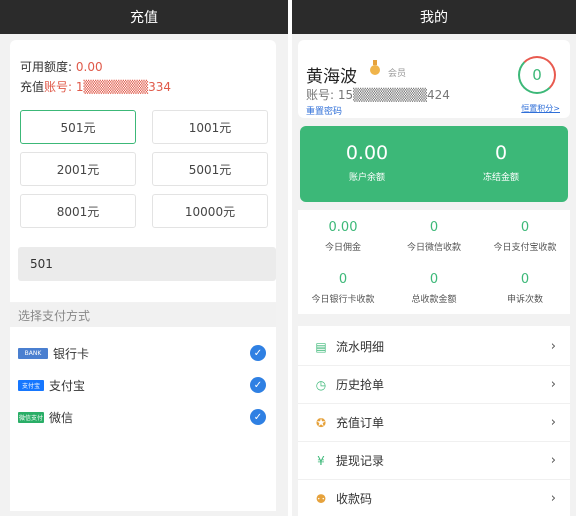 This screenshot has width=576, height=516. I want to click on stat-item: 0.00 今日佣金, so click(343, 236).